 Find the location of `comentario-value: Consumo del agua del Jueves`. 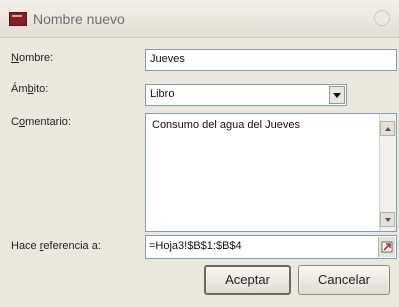

comentario-value: Consumo del agua del Jueves is located at coordinates (226, 125).